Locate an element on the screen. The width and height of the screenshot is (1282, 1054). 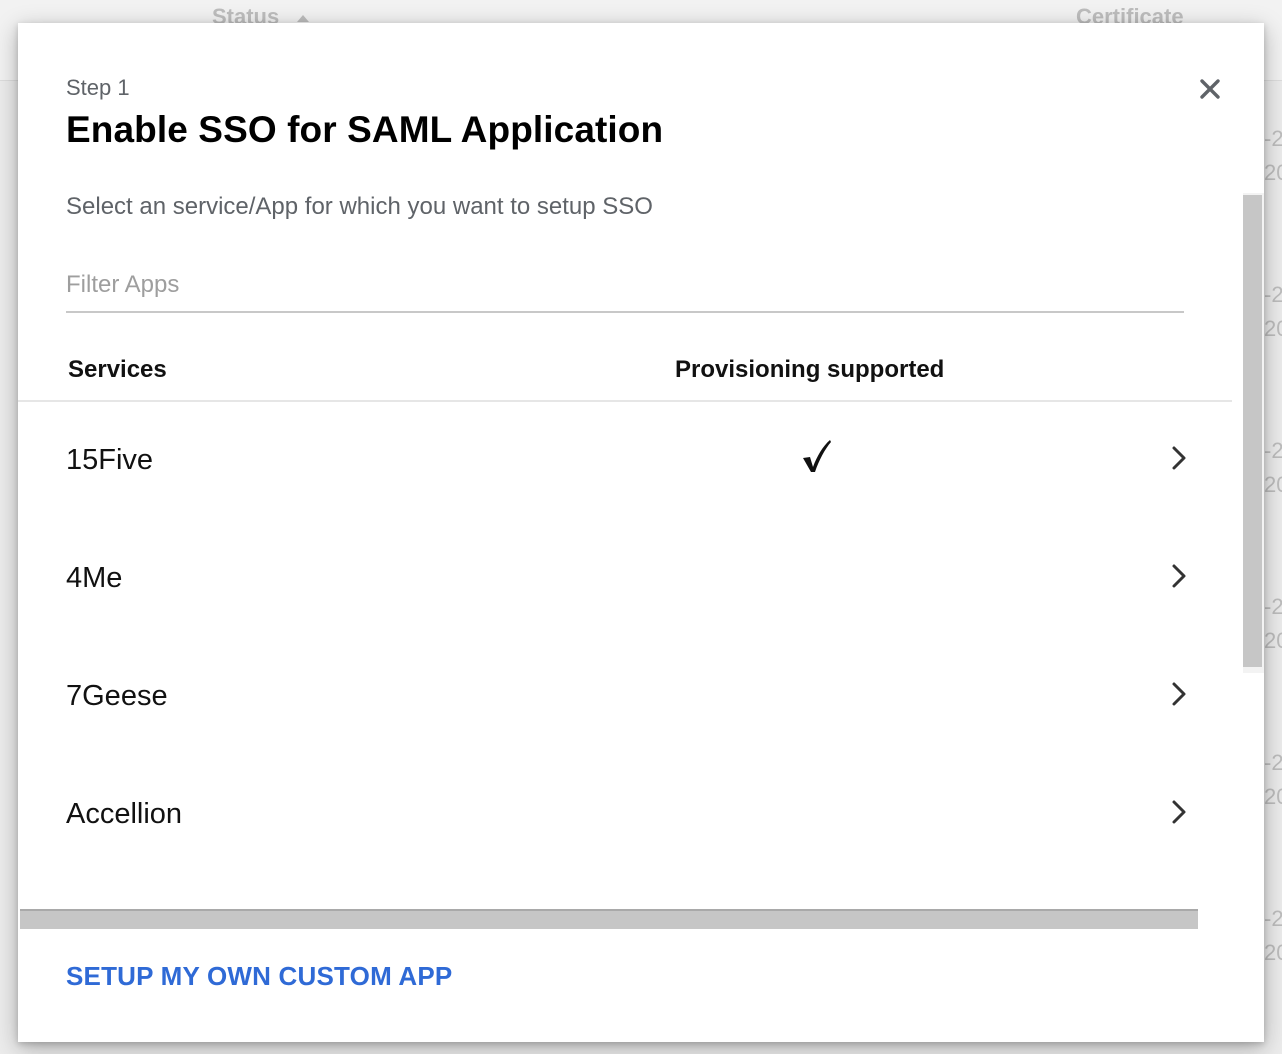
checkmark-icon is located at coordinates (817, 456).